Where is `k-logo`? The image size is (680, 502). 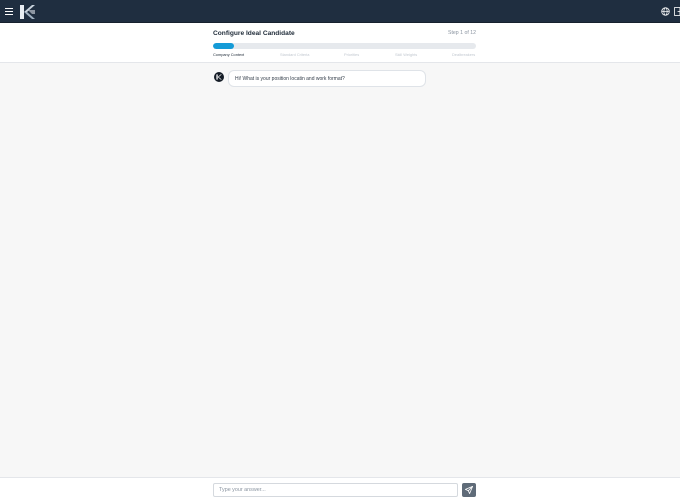 k-logo is located at coordinates (27, 12).